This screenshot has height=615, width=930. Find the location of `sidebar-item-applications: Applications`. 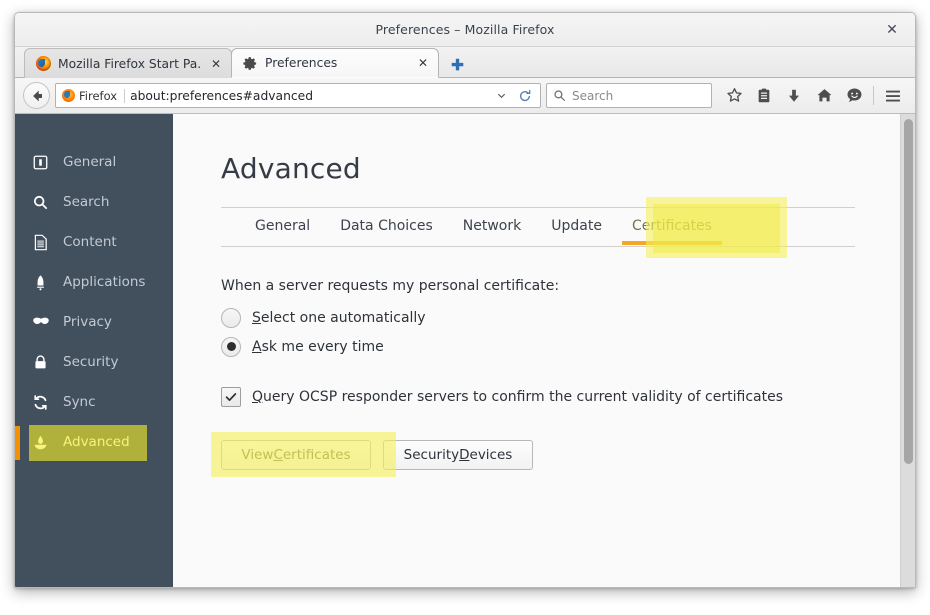

sidebar-item-applications: Applications is located at coordinates (94, 282).